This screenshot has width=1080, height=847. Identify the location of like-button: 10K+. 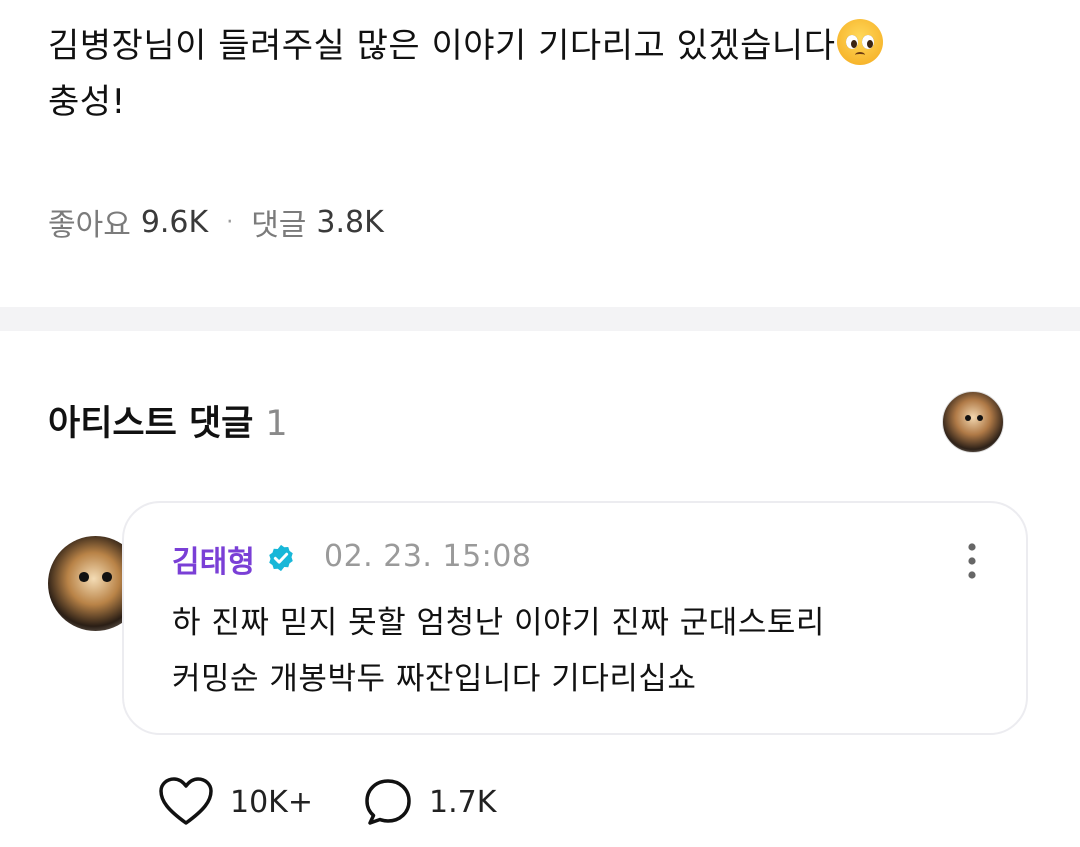
(235, 802).